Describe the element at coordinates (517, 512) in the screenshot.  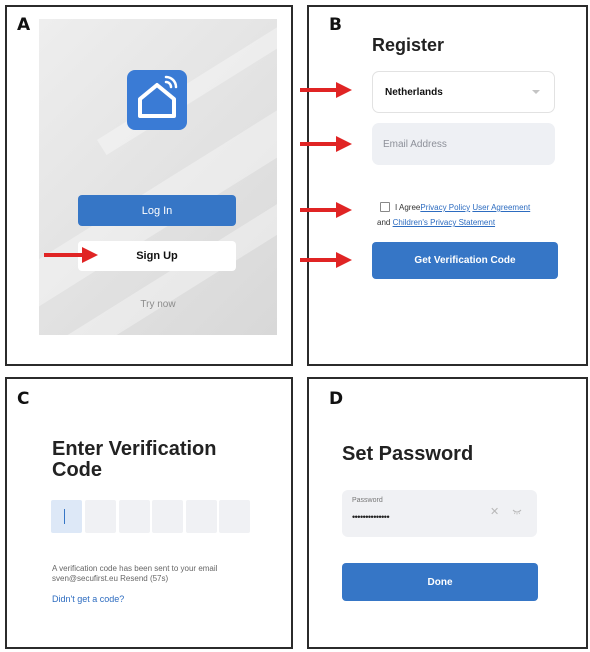
I see `eye-closed-icon` at that location.